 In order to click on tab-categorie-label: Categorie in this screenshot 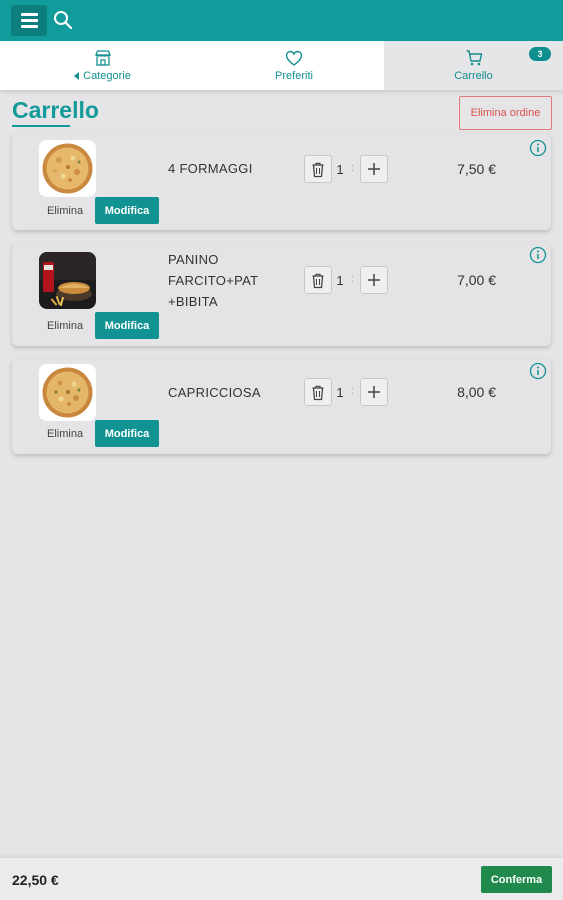, I will do `click(107, 76)`.